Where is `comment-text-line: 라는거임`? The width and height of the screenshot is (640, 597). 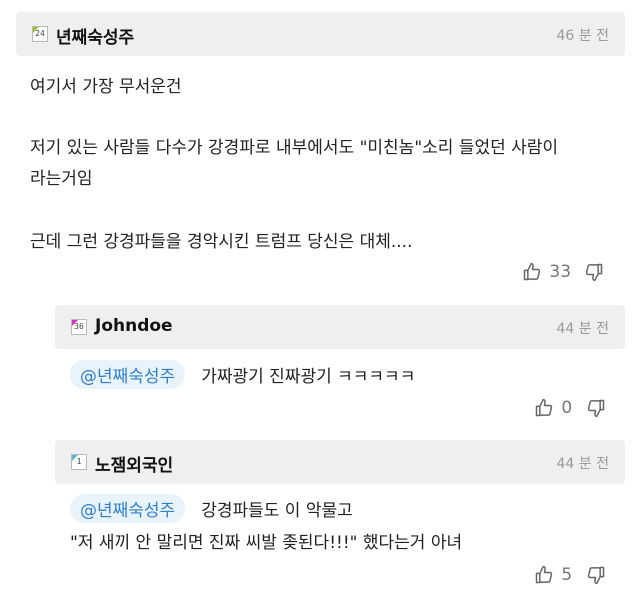 comment-text-line: 라는거임 is located at coordinates (61, 179).